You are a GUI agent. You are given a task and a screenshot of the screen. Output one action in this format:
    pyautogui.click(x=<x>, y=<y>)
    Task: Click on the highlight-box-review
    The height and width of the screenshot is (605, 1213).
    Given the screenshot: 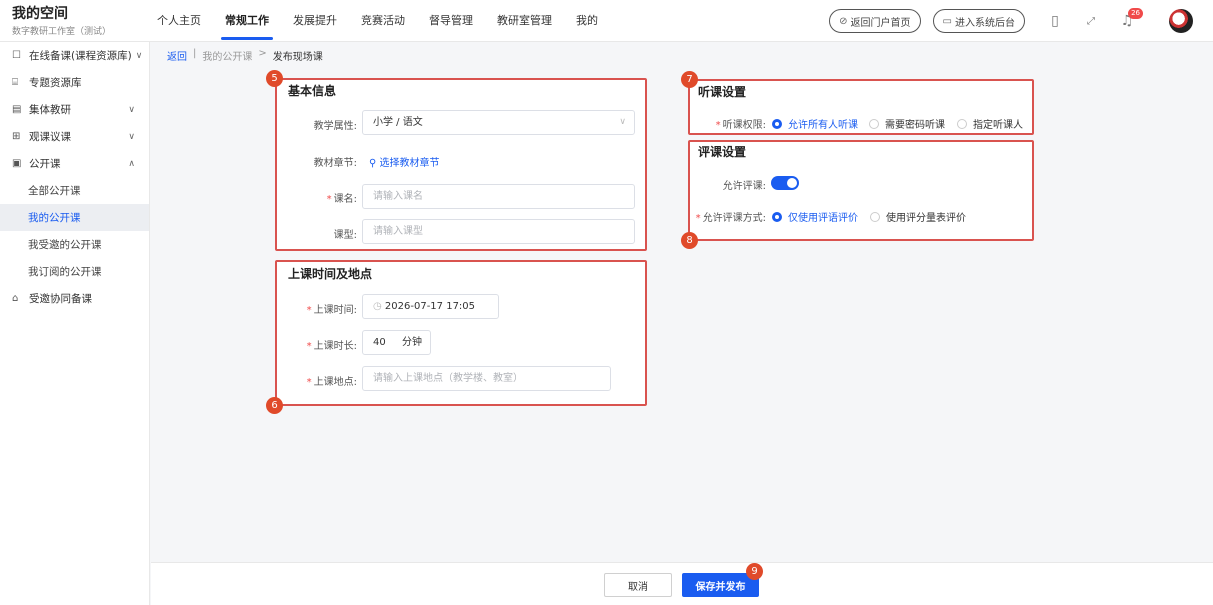 What is the action you would take?
    pyautogui.click(x=861, y=190)
    